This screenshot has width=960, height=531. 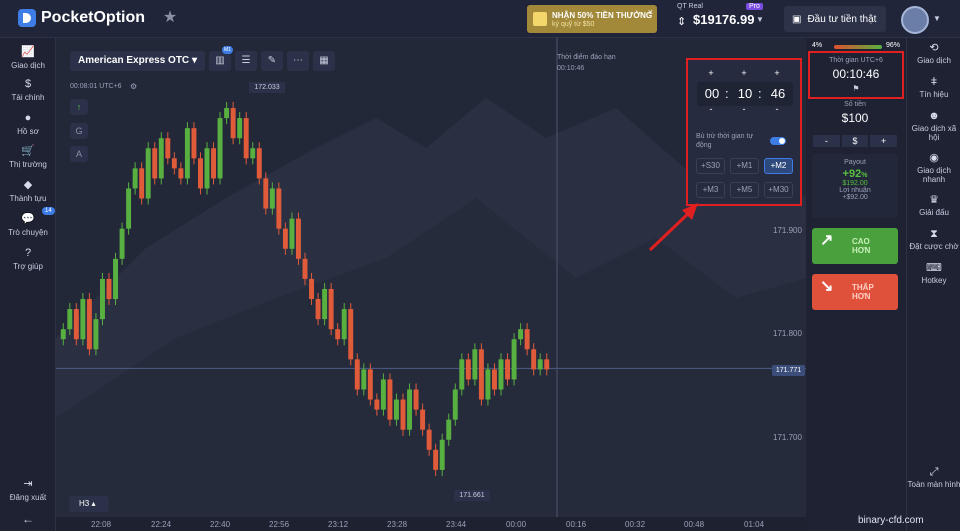 I want to click on nav-chat: 💬 Trò chuyện 14, so click(x=28, y=222).